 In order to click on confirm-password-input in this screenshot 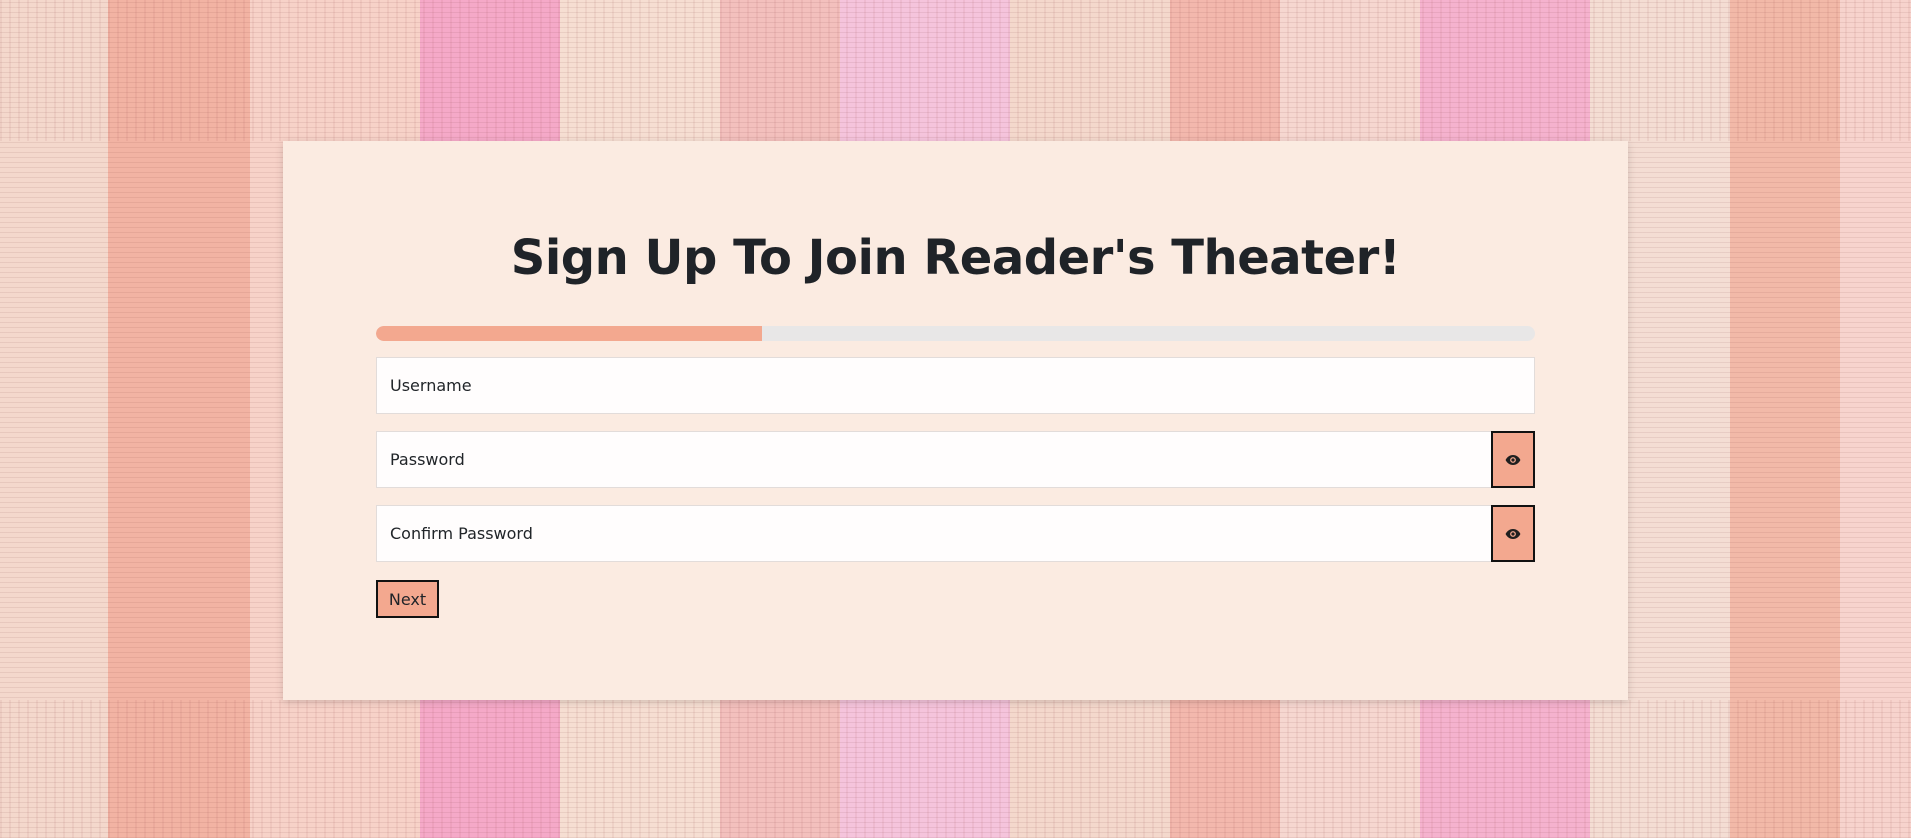, I will do `click(933, 533)`.